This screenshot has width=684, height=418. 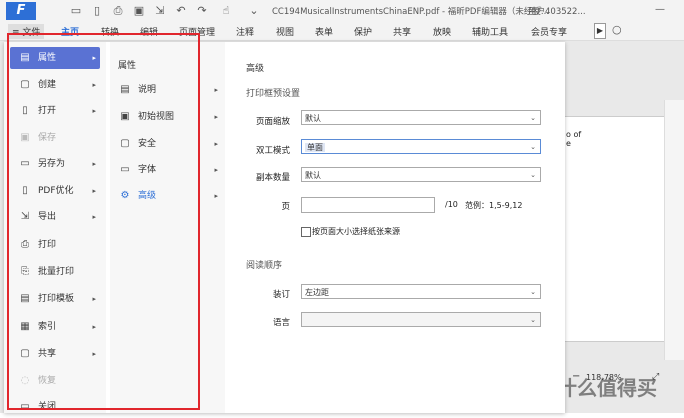 I want to click on menu-item-batch-print: ⎘ 批量打印, so click(x=55, y=272).